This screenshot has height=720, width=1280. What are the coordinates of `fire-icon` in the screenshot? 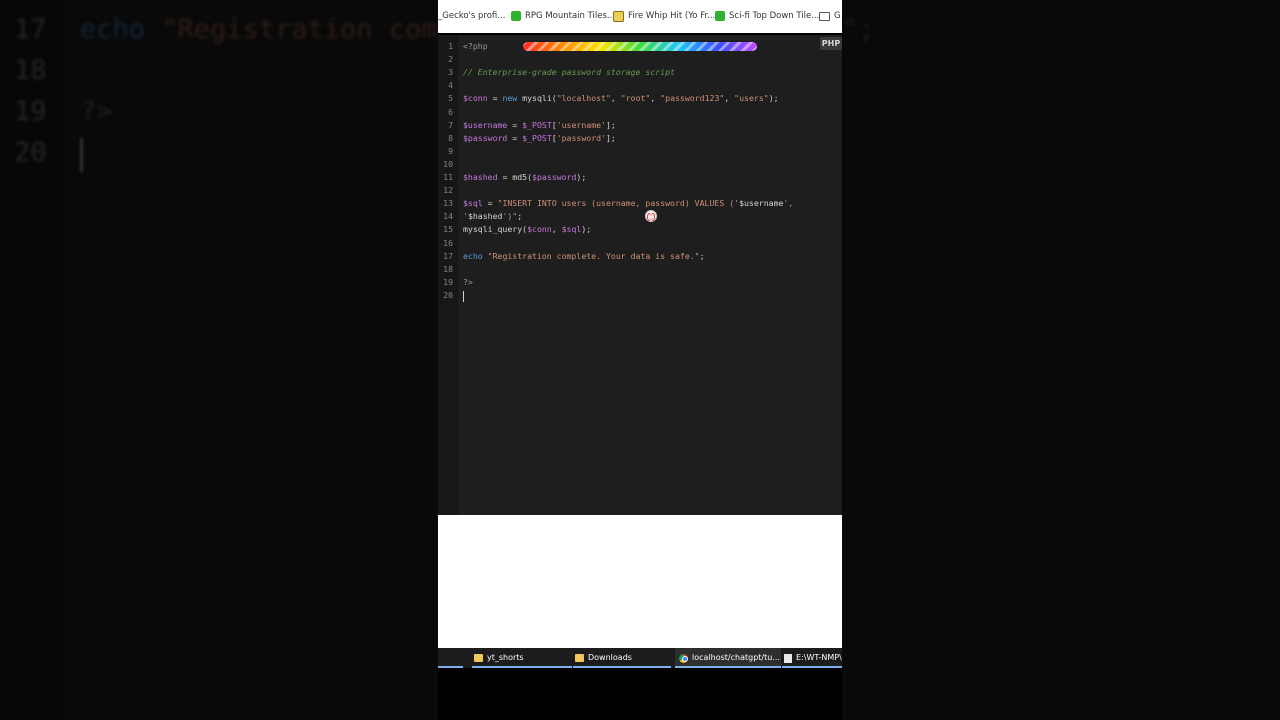 It's located at (618, 16).